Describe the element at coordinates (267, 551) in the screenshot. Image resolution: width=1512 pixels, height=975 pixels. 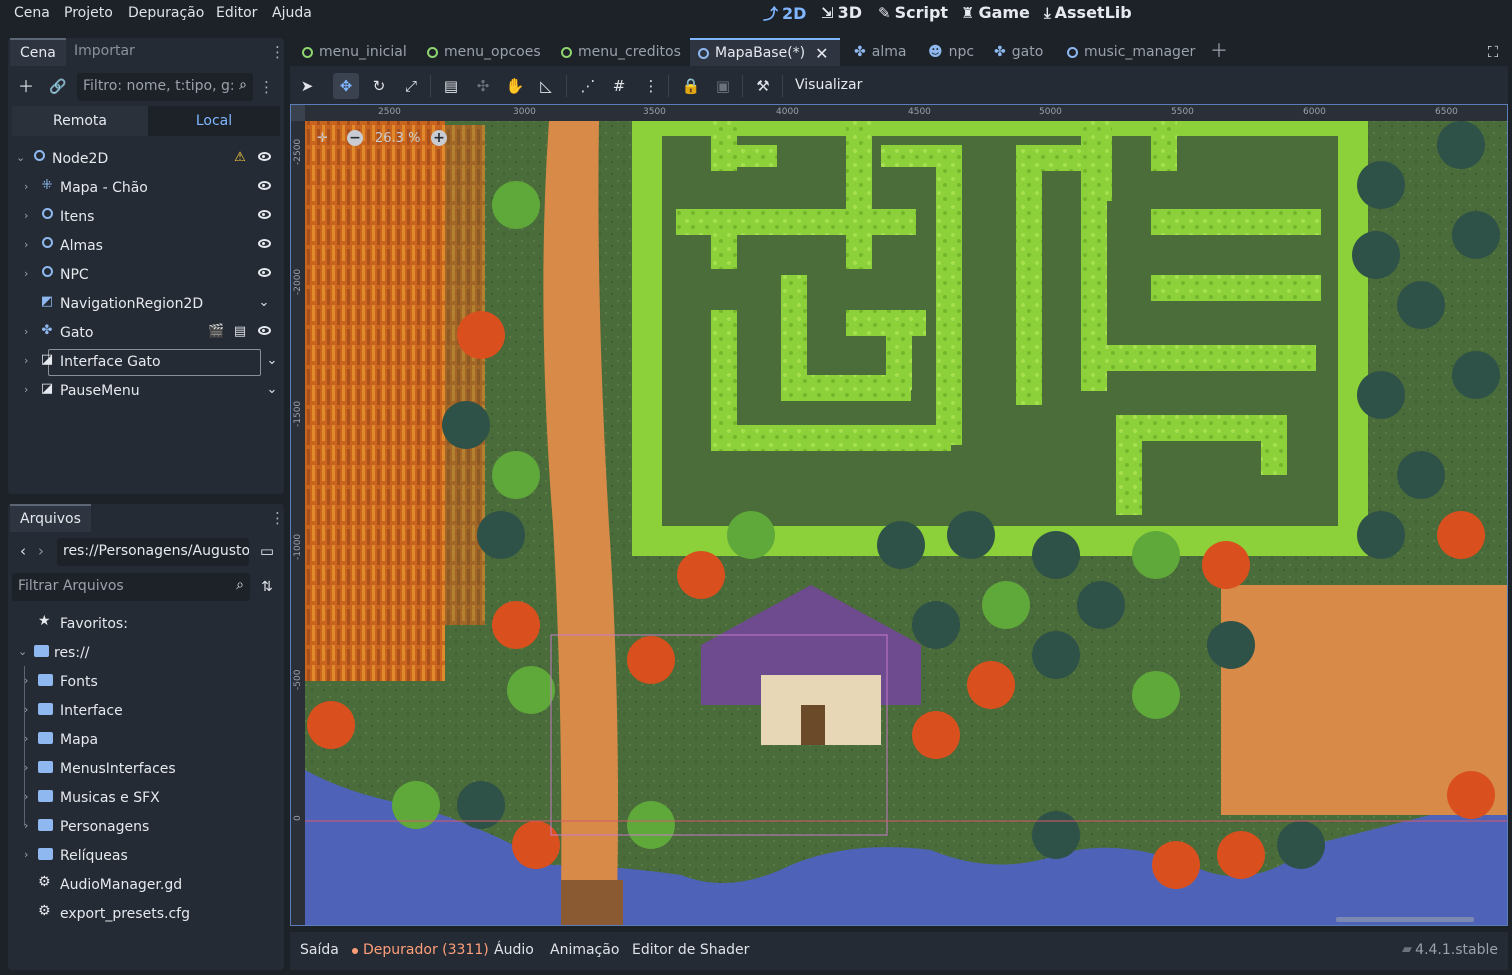
I see `split-view-icon: ▭` at that location.